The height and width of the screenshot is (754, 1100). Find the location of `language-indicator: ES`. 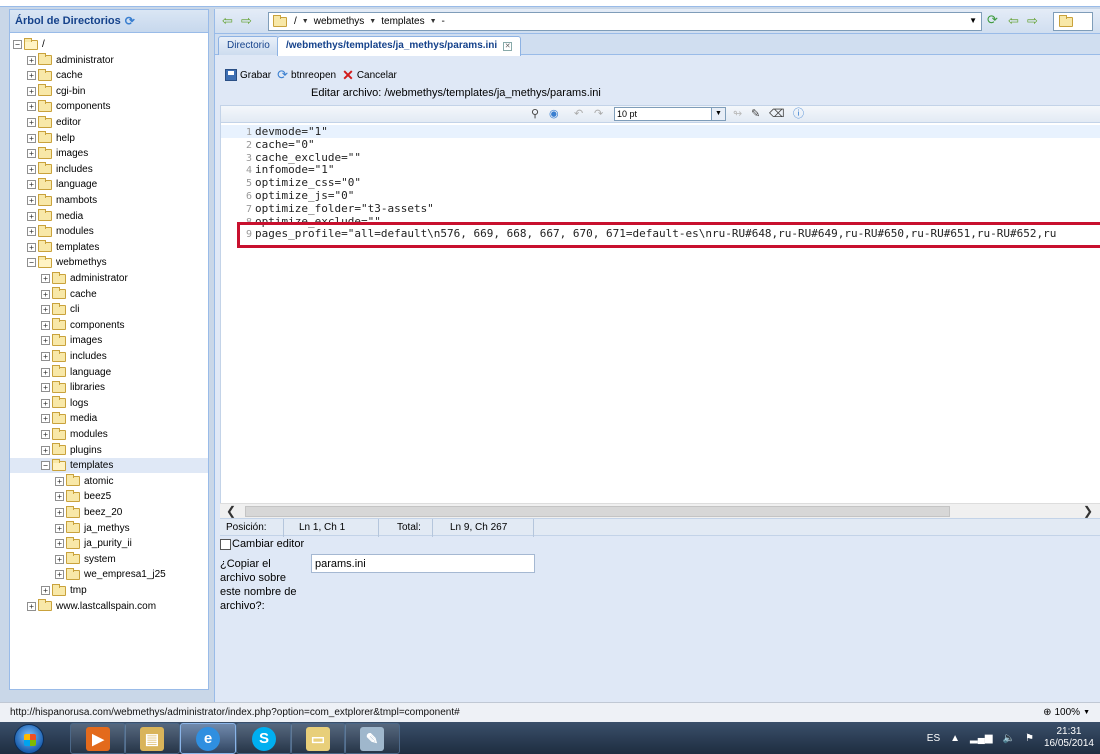

language-indicator: ES is located at coordinates (933, 738).